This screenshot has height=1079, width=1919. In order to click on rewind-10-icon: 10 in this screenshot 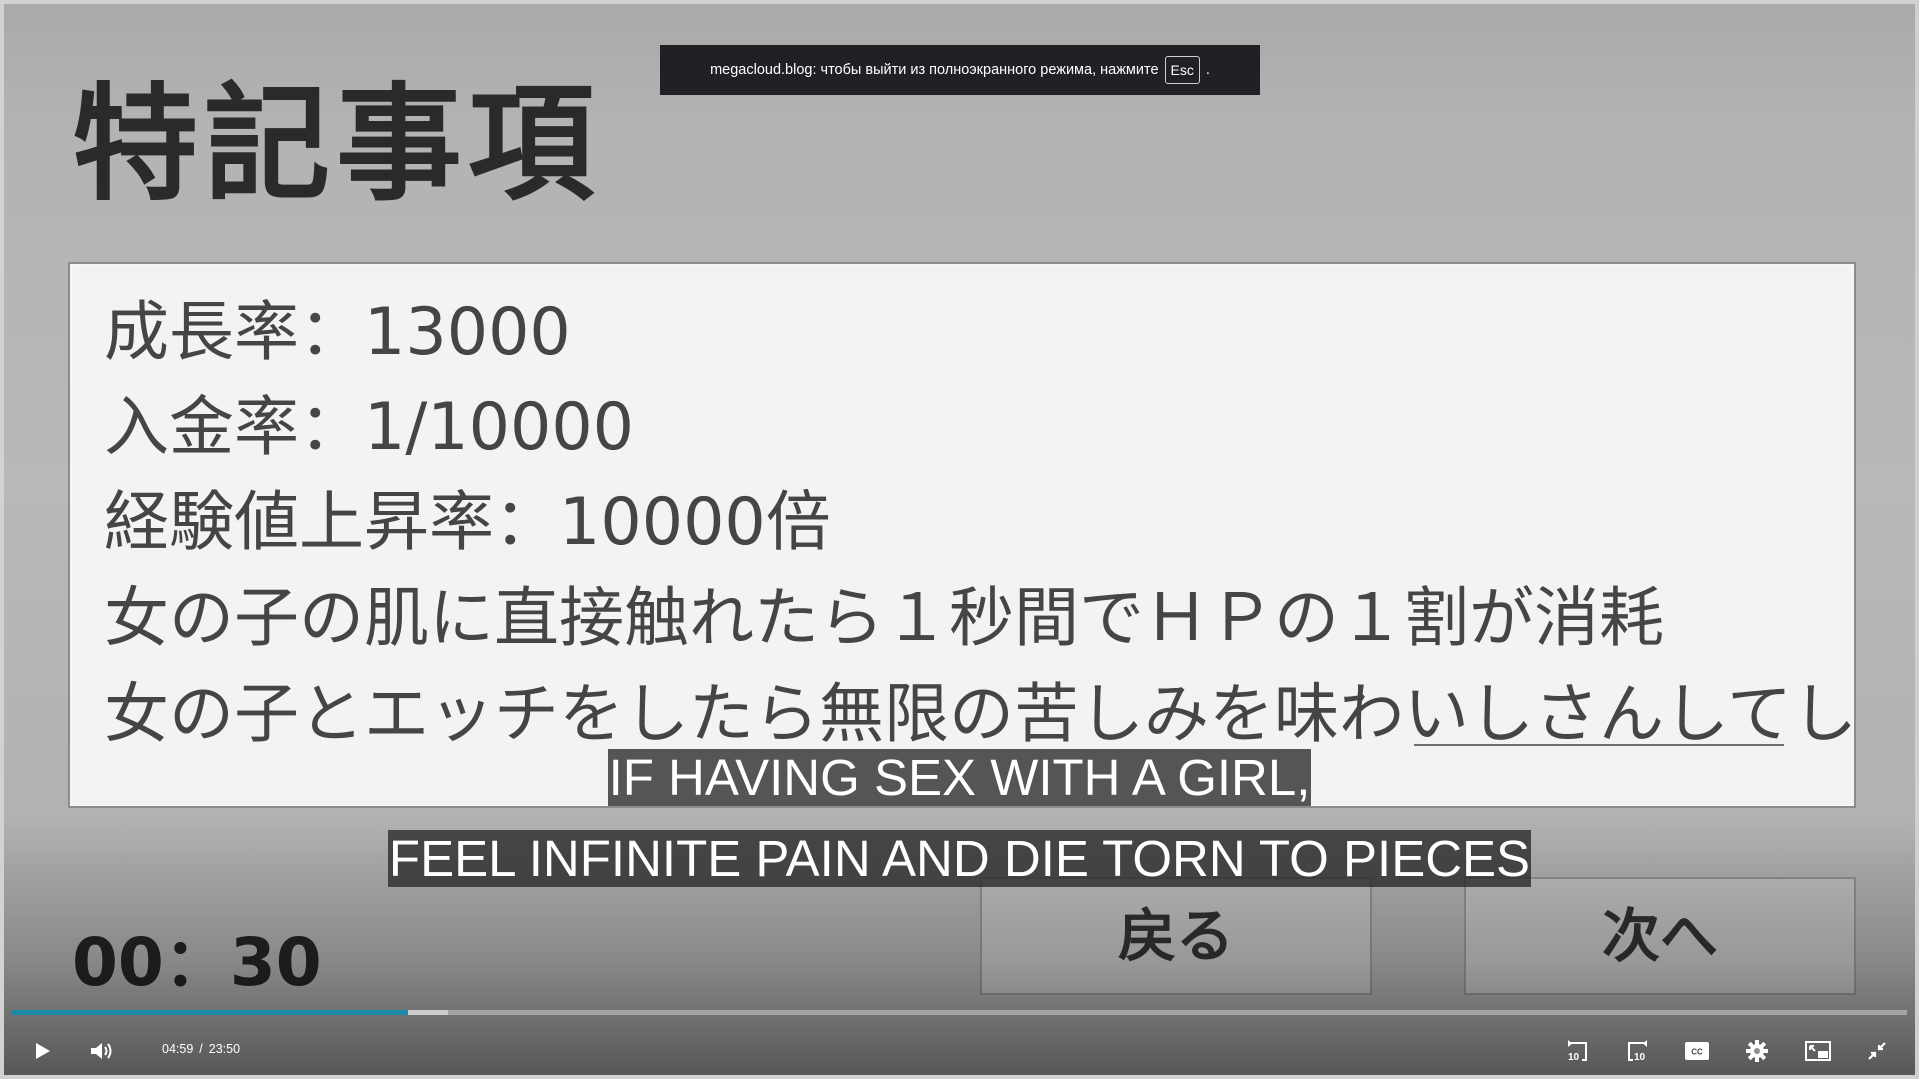, I will do `click(1577, 1051)`.